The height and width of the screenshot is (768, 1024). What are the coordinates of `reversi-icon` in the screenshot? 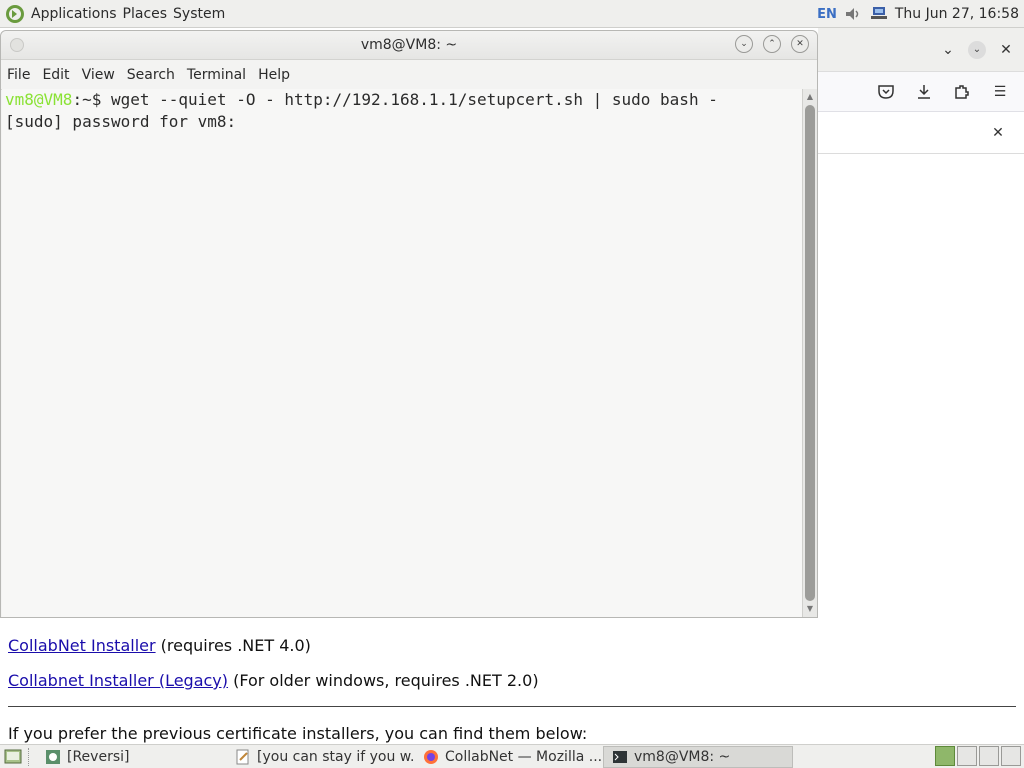 It's located at (53, 757).